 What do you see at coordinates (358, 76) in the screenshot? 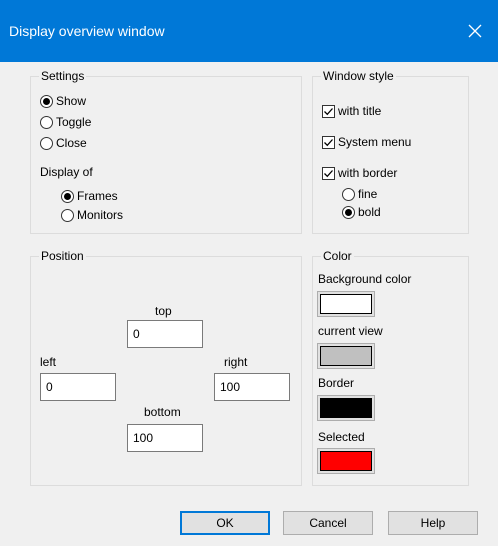
I see `window-style-group-title: Window style` at bounding box center [358, 76].